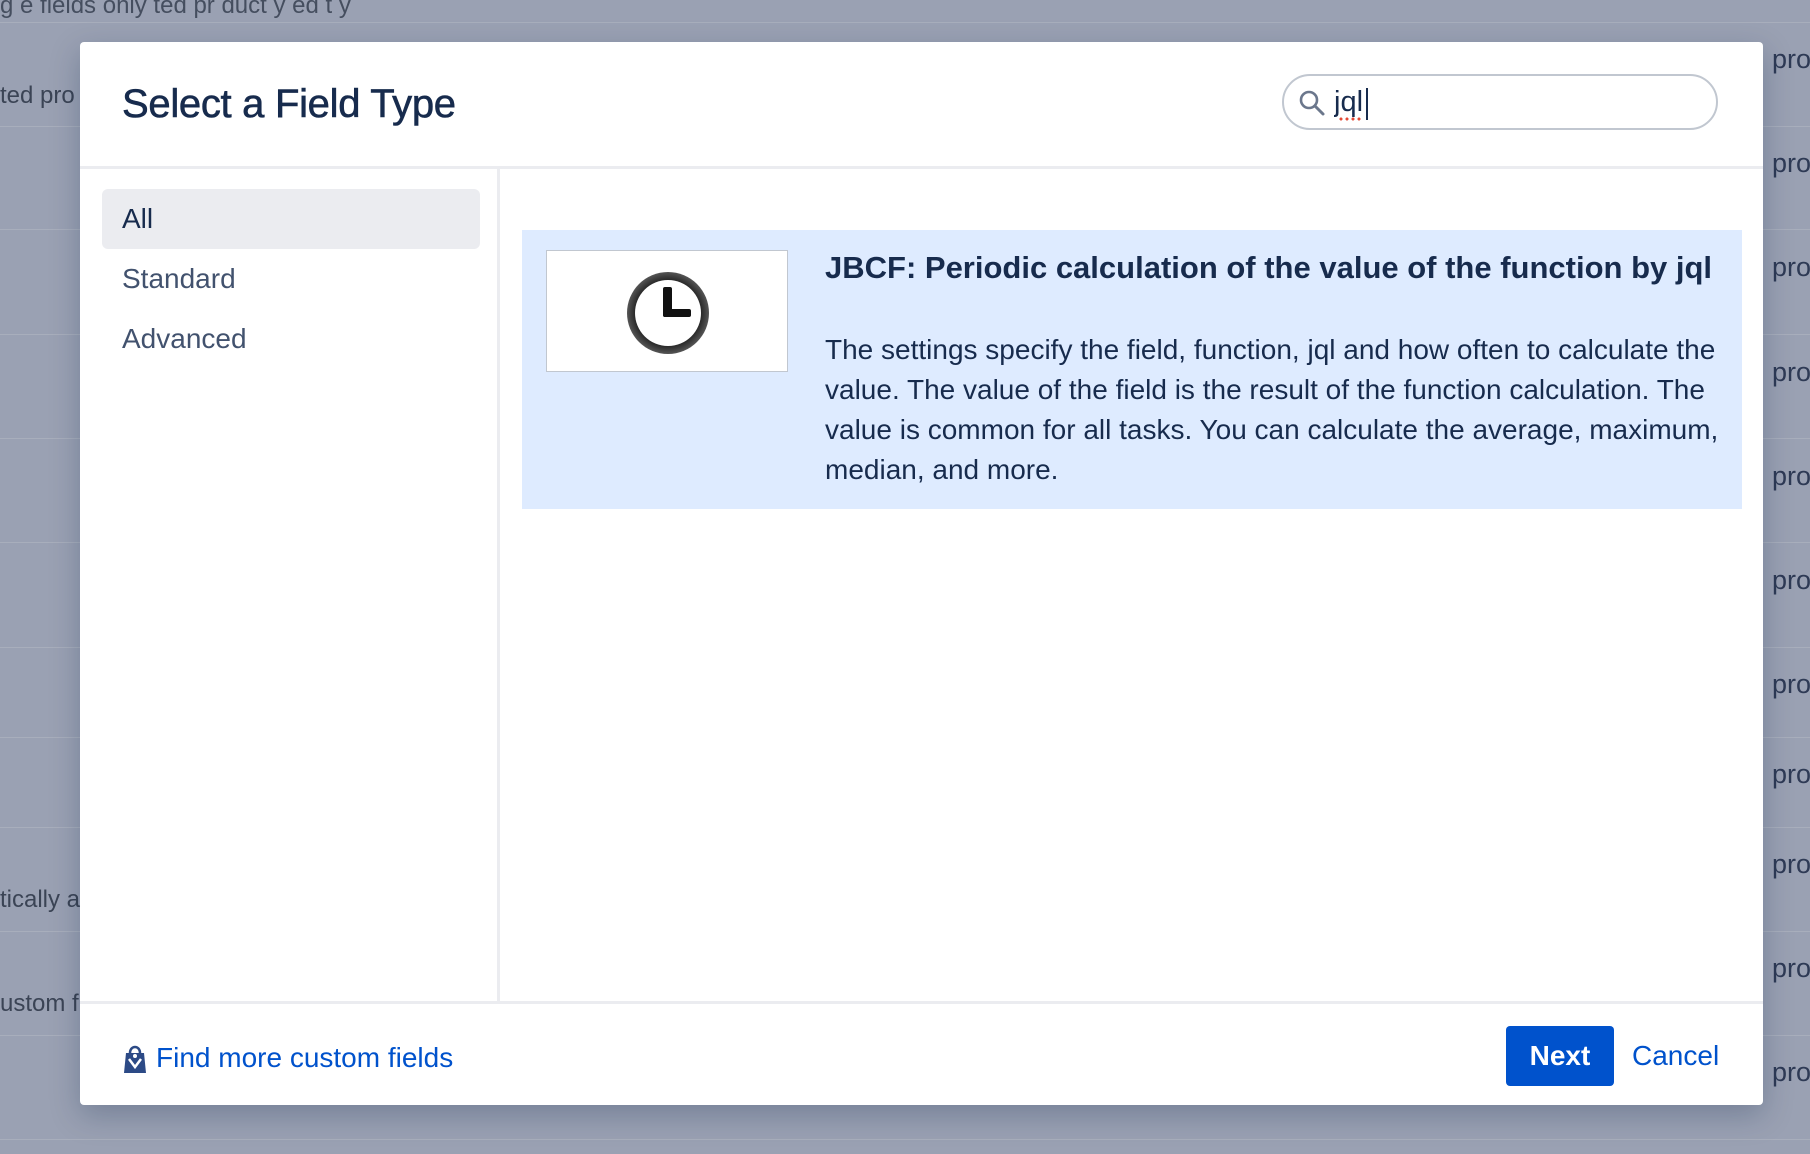 The height and width of the screenshot is (1154, 1810). Describe the element at coordinates (1350, 119) in the screenshot. I see `spellcheck-underline` at that location.